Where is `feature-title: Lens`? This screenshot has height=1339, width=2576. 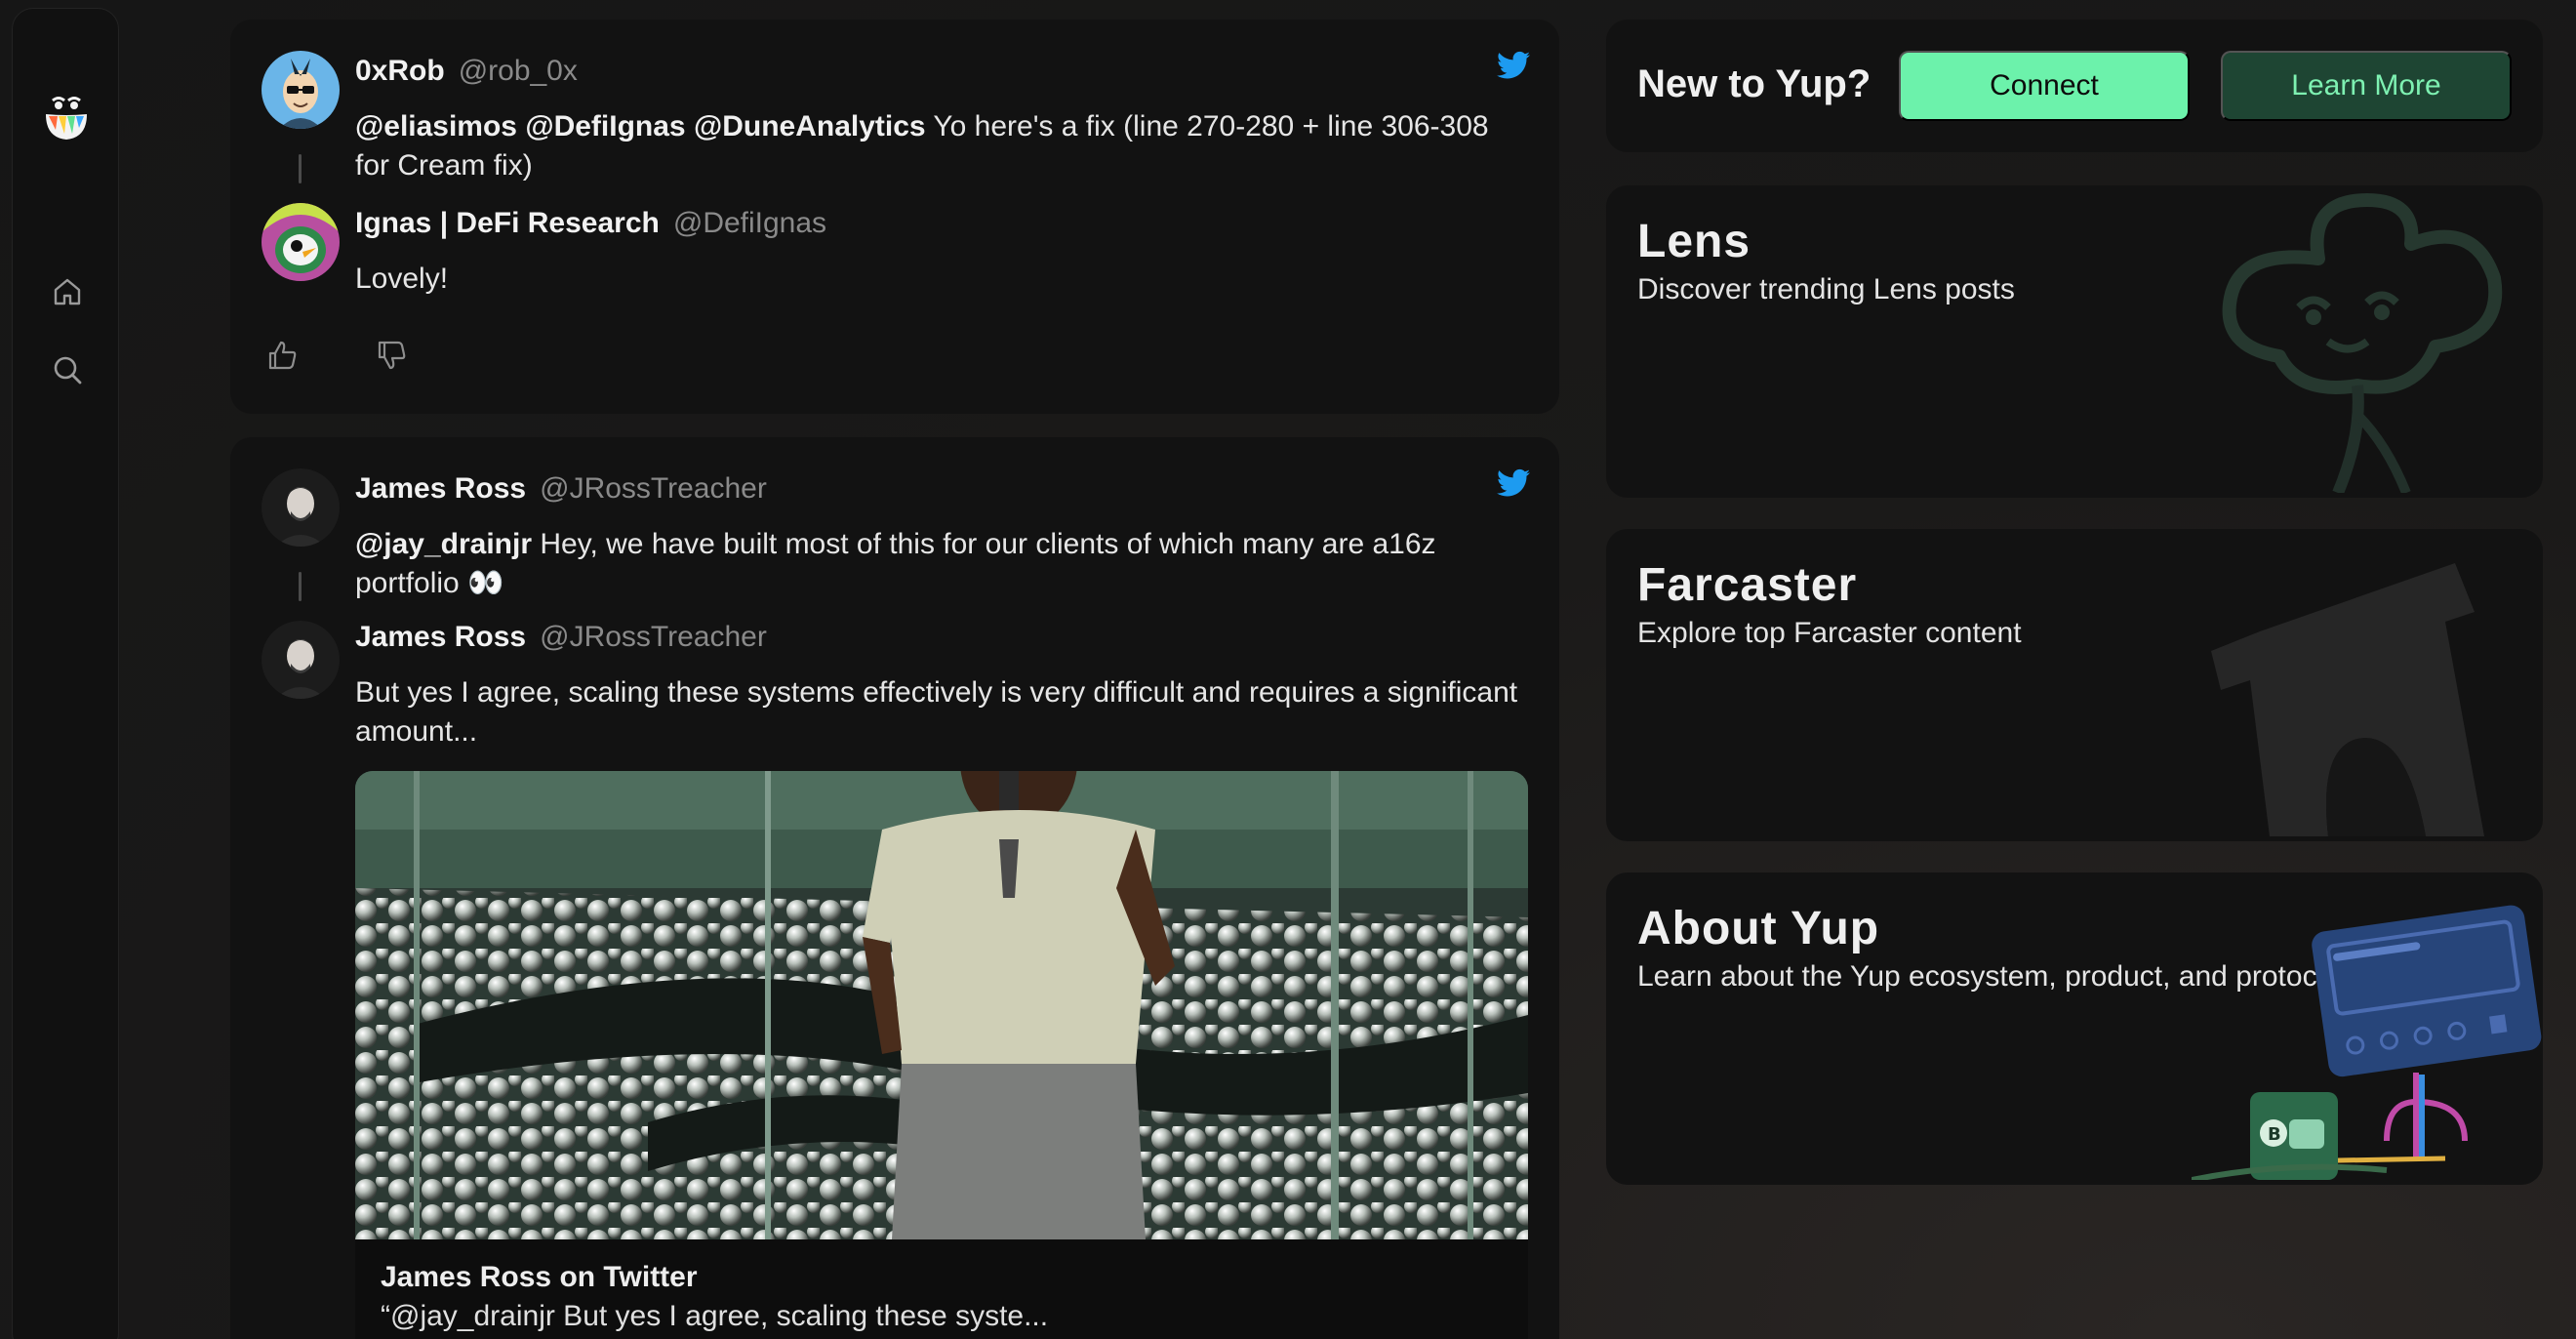
feature-title: Lens is located at coordinates (1694, 242).